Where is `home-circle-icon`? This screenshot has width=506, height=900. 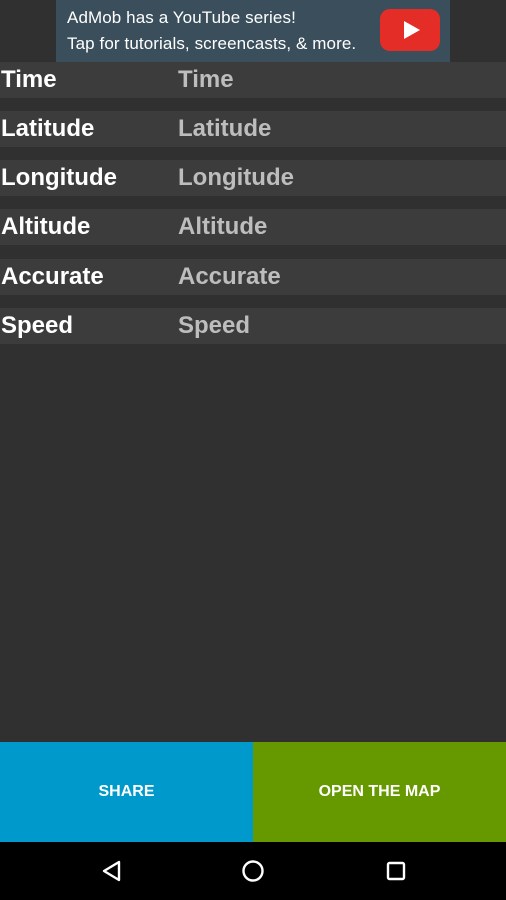
home-circle-icon is located at coordinates (253, 871).